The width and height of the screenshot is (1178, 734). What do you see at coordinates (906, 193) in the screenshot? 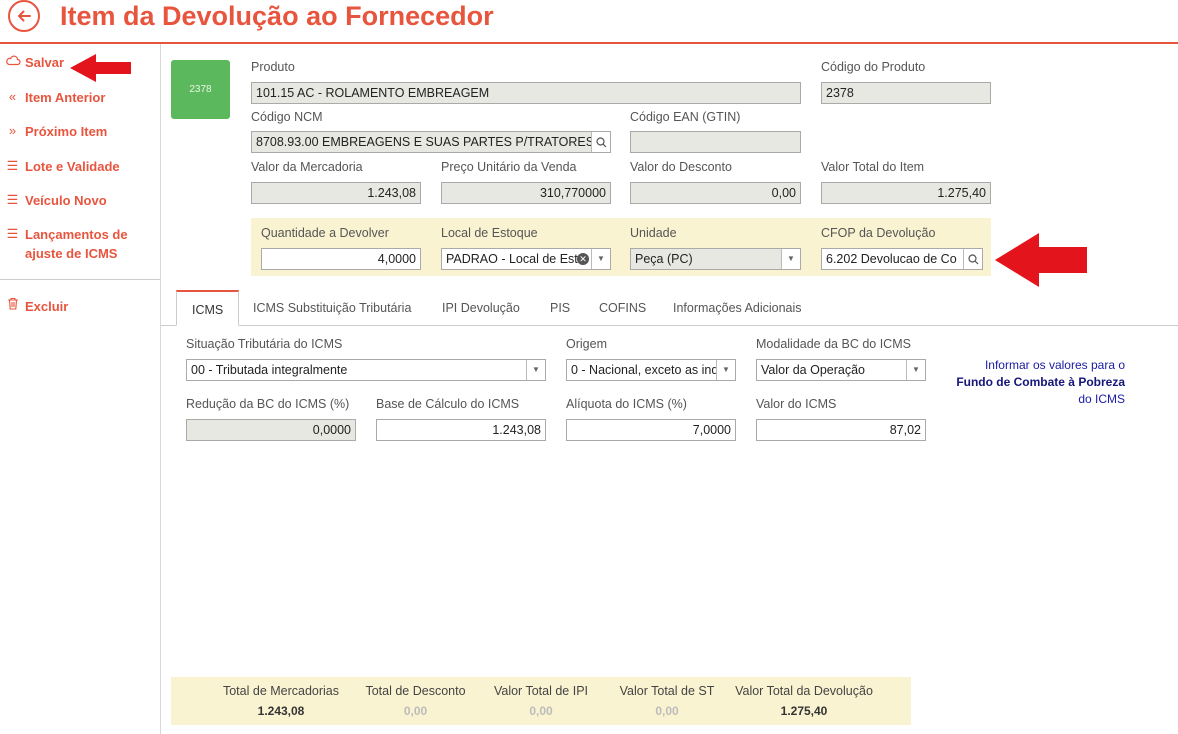
I see `valor-total-item-field: 1.275,40` at bounding box center [906, 193].